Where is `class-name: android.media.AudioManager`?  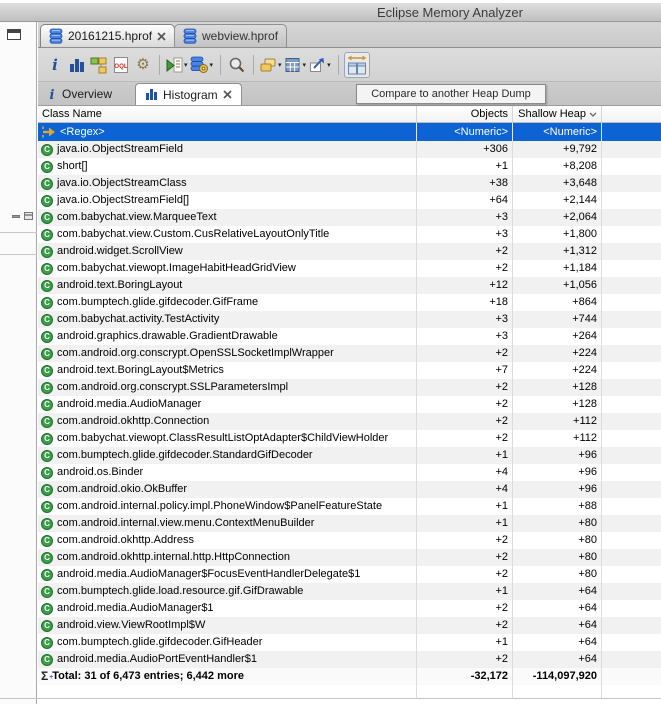 class-name: android.media.AudioManager is located at coordinates (129, 404).